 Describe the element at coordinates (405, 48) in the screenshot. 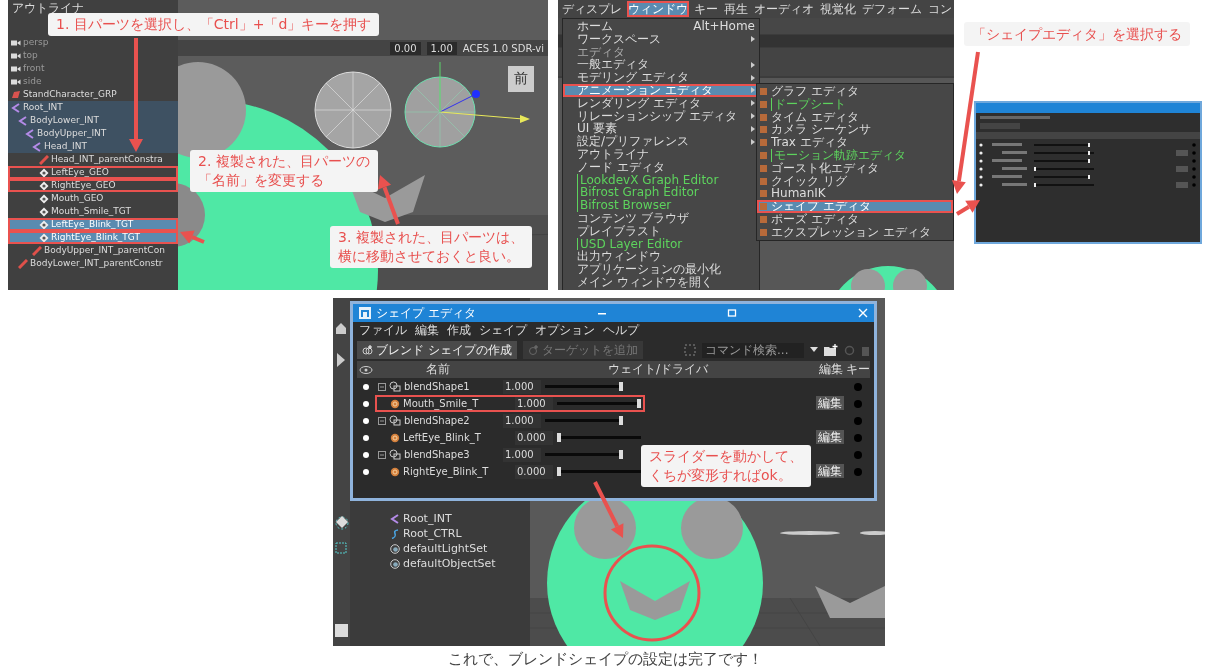

I see `value-field: 0.00` at that location.